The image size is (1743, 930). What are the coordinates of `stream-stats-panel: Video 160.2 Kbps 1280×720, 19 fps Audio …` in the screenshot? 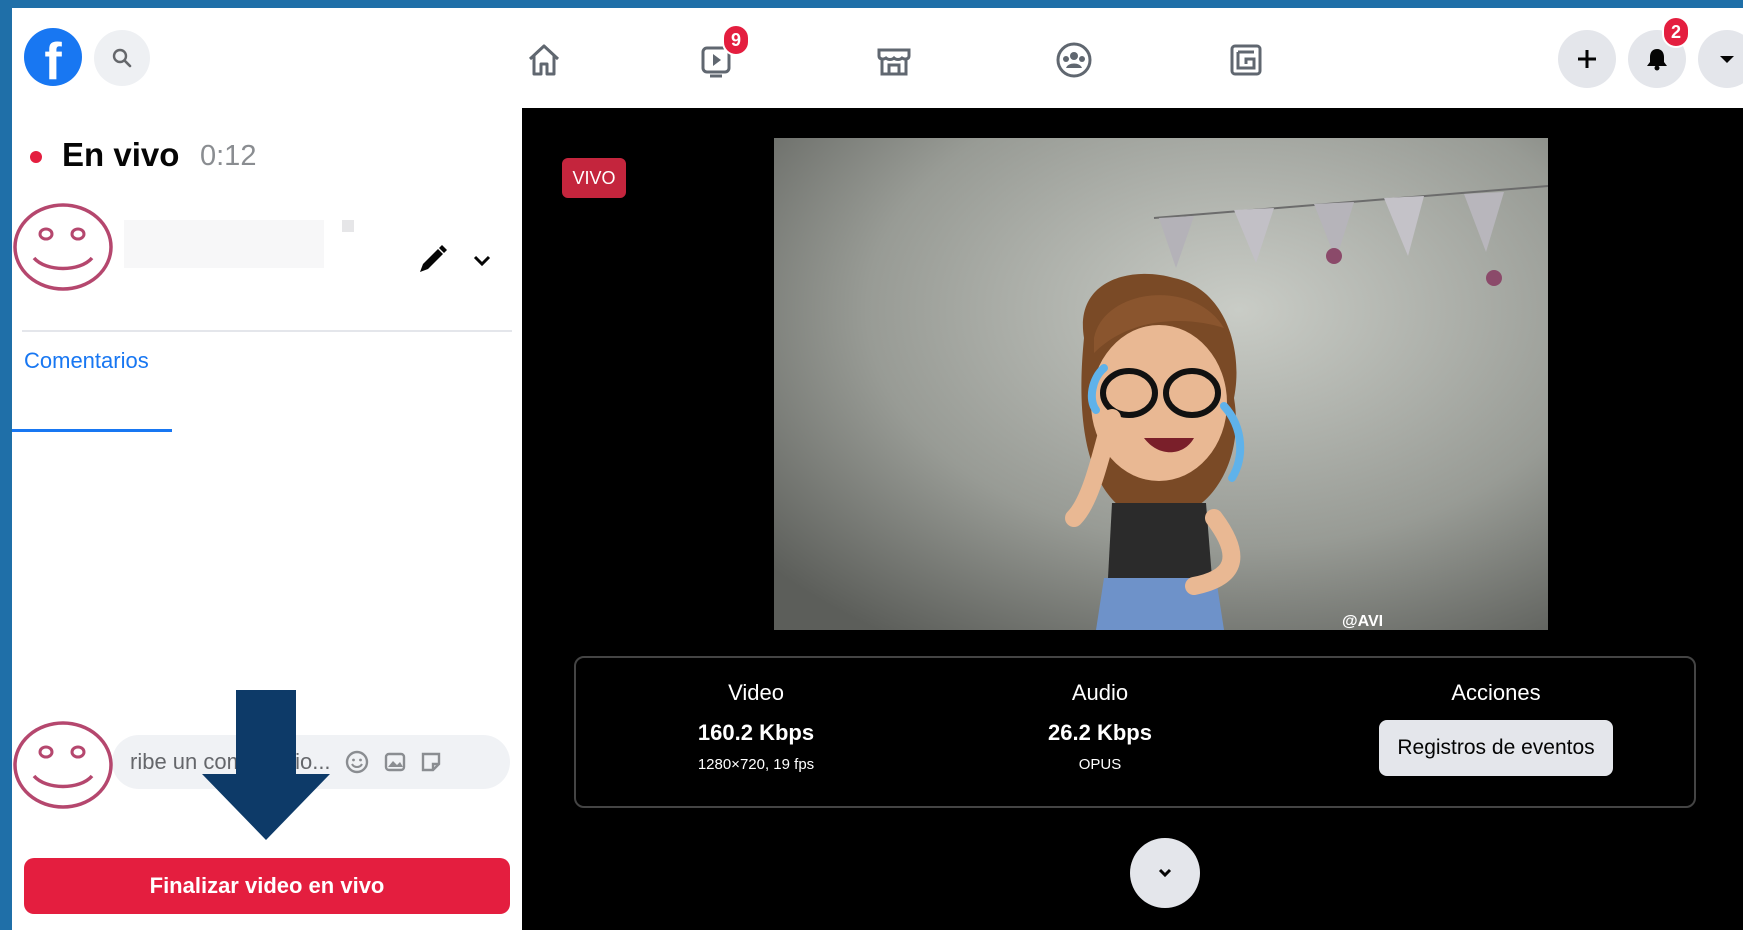 It's located at (1135, 732).